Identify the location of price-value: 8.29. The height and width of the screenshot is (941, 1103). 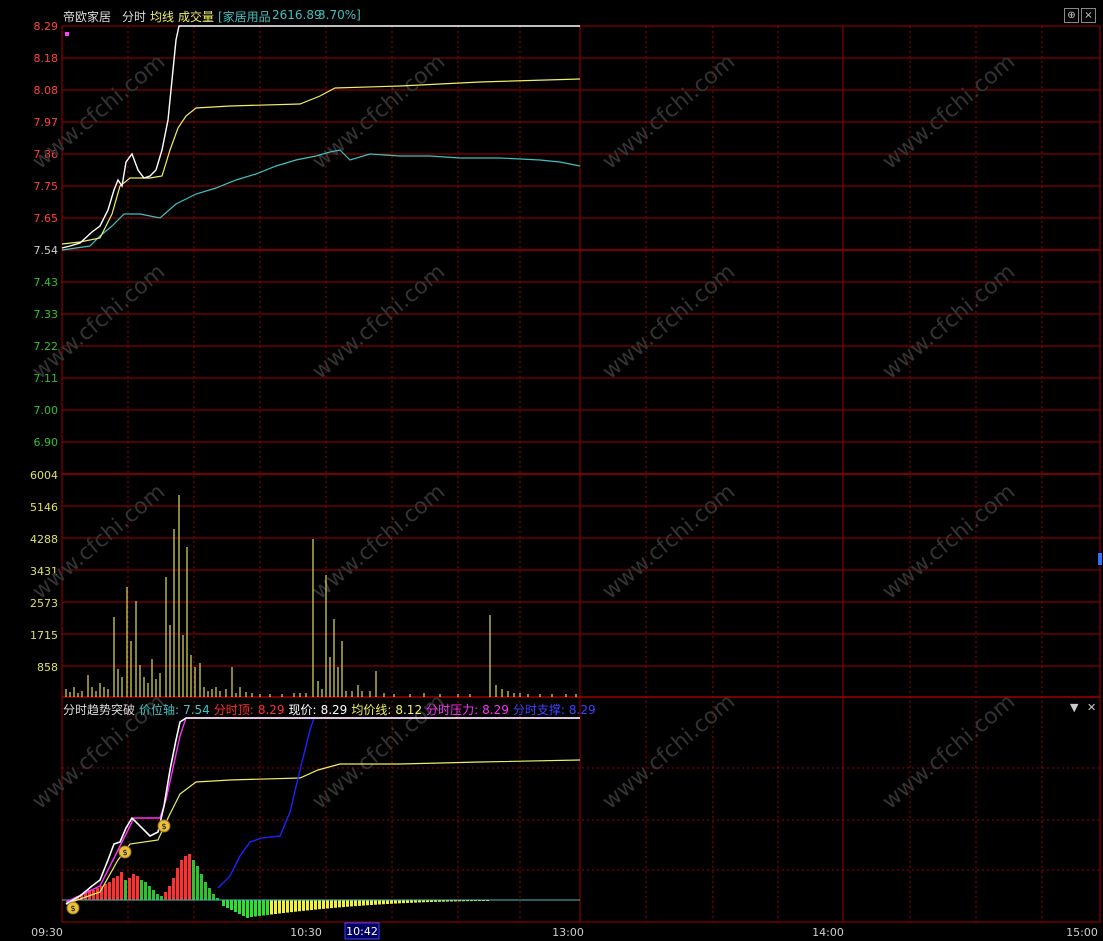
(334, 710).